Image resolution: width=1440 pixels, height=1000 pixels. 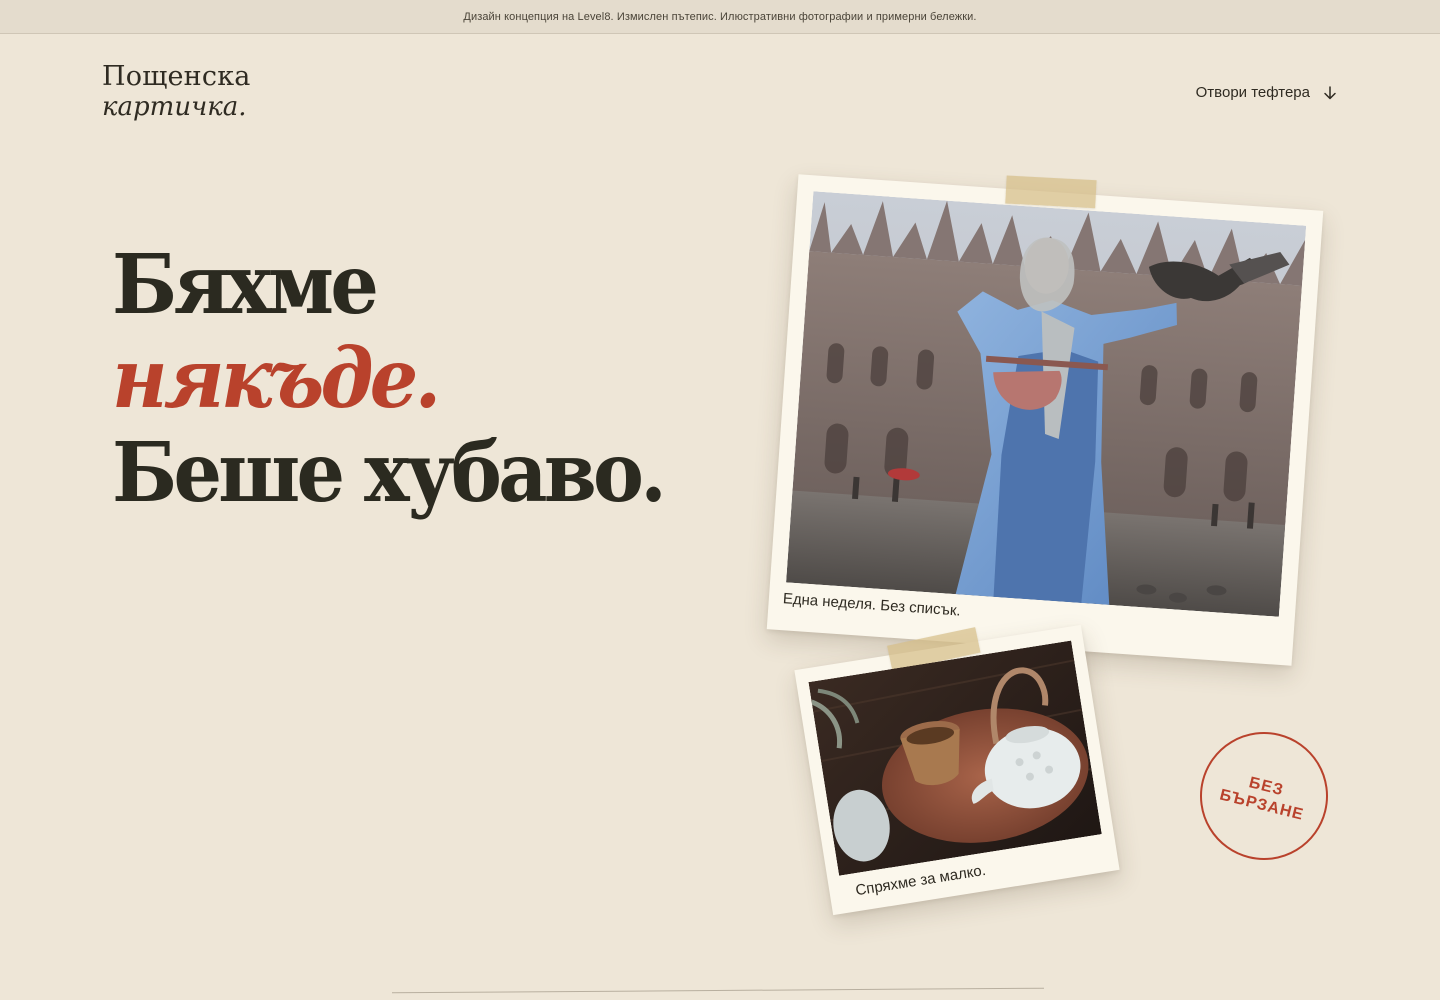 I want to click on hero-line-2: някъде., so click(x=276, y=379).